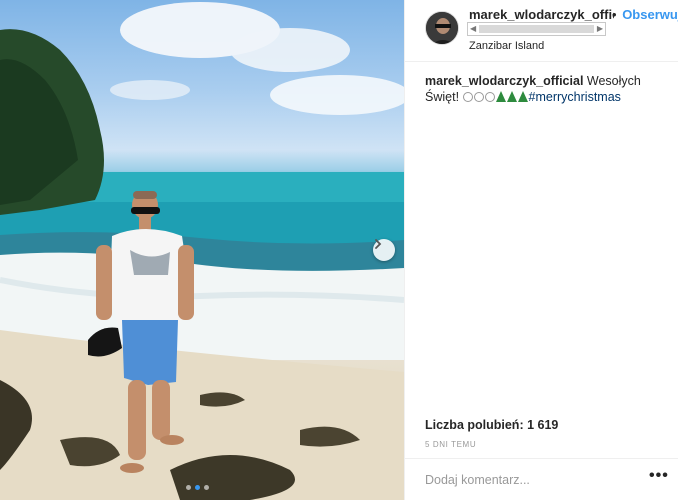  I want to click on chevron-right-icon, so click(378, 244).